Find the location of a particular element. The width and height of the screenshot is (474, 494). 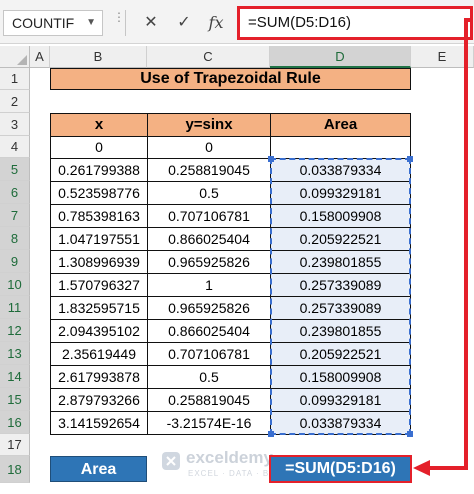

row-header-15: 15 is located at coordinates (15, 399).